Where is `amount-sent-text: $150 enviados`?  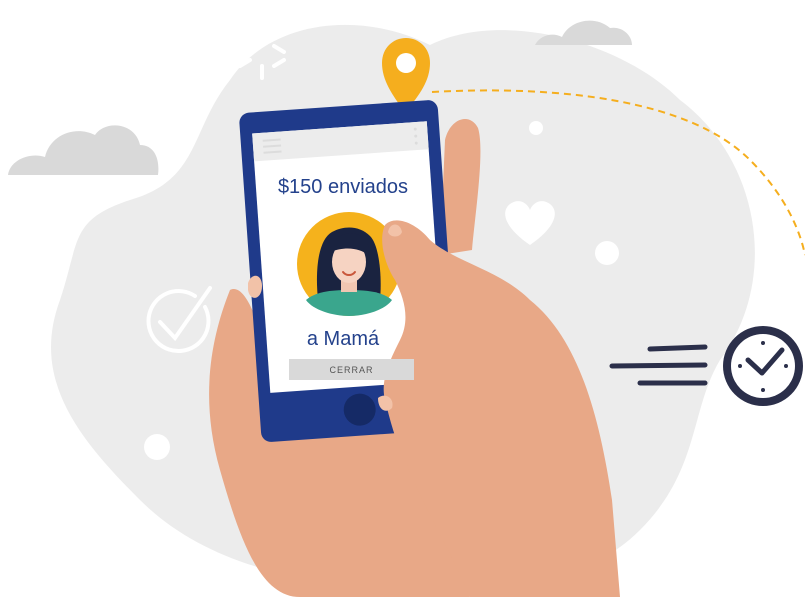 amount-sent-text: $150 enviados is located at coordinates (343, 187).